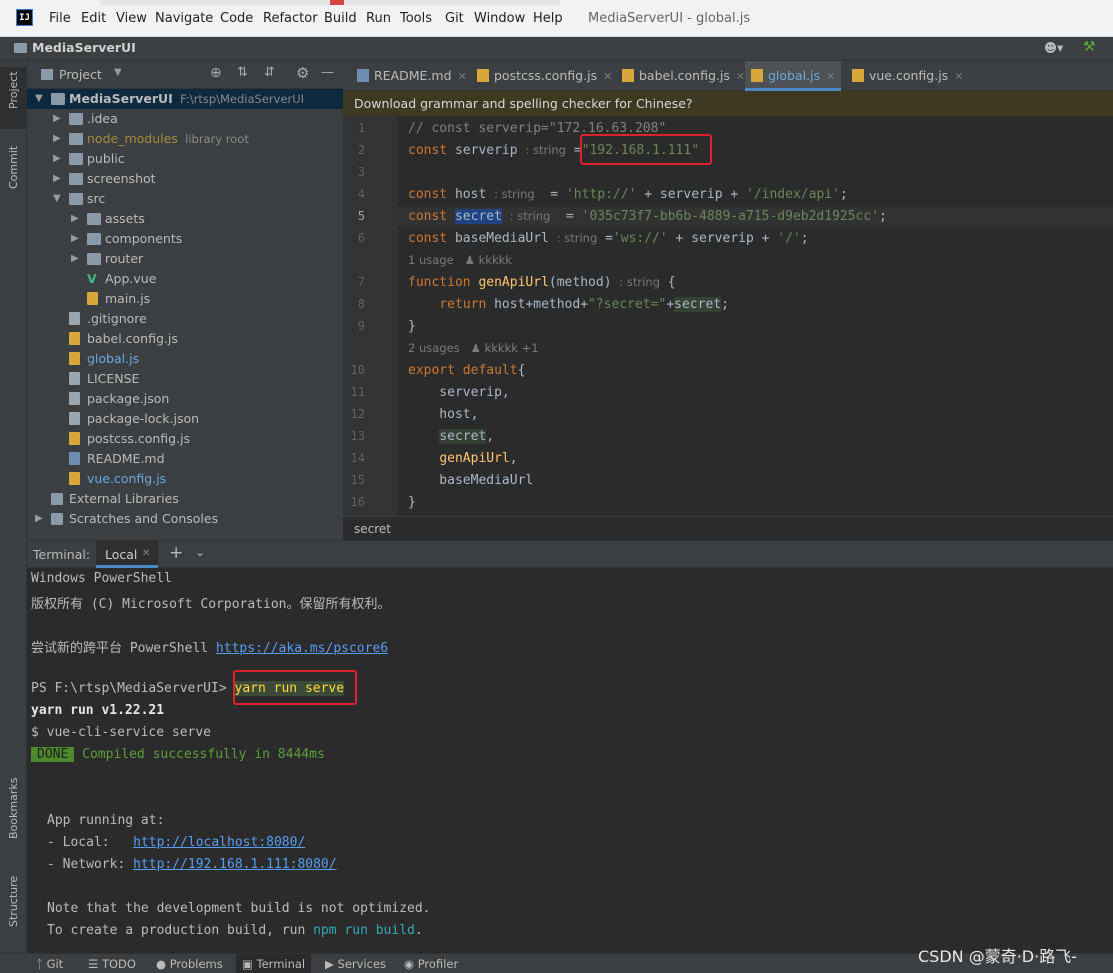 Image resolution: width=1113 pixels, height=973 pixels. I want to click on editor-tab: README.md ✕, so click(412, 76).